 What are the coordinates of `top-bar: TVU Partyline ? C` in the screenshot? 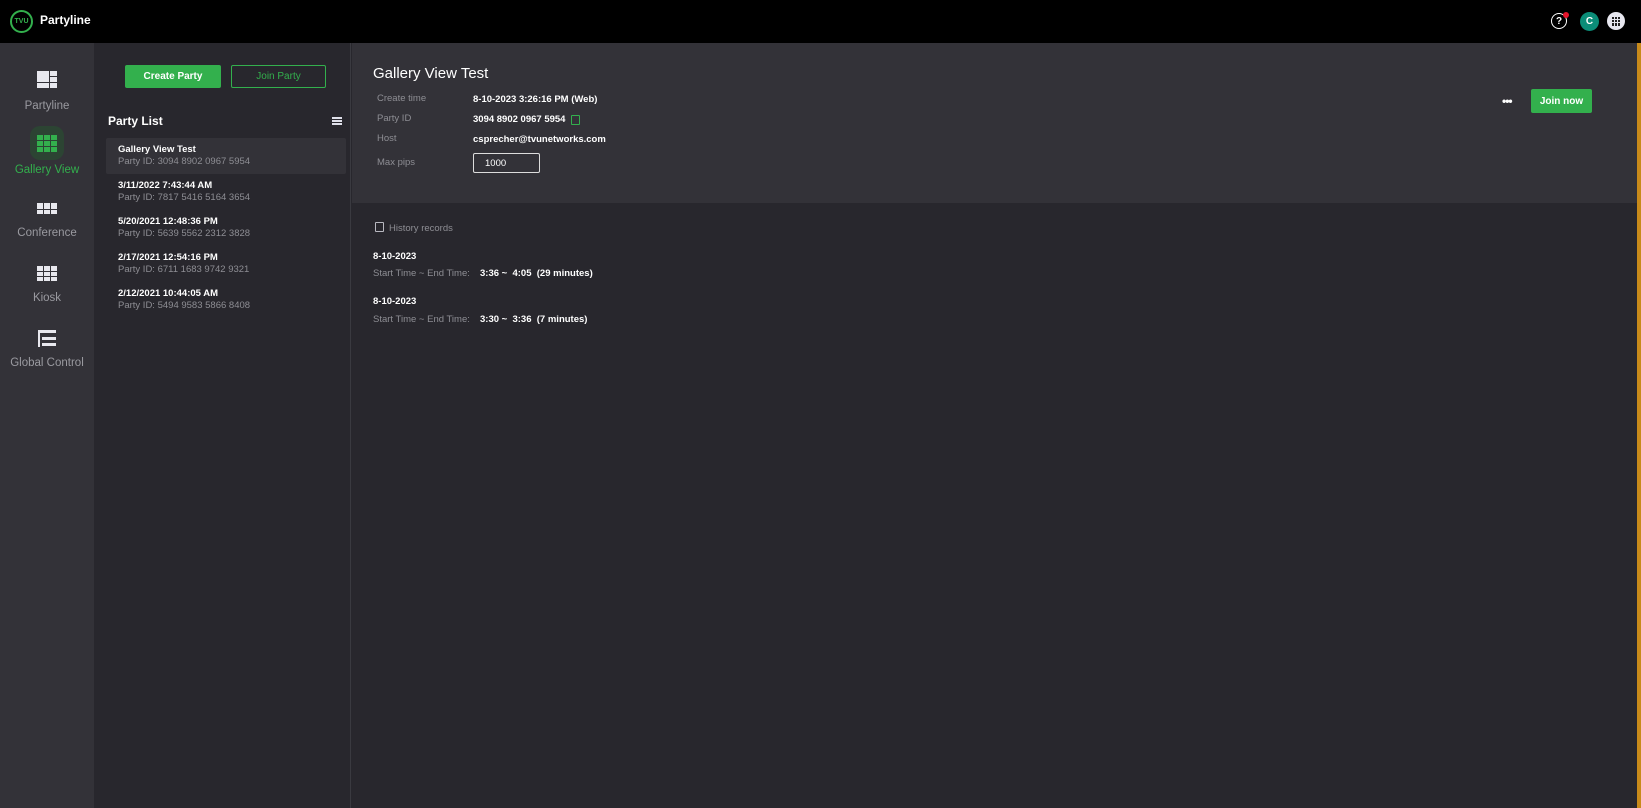 It's located at (820, 21).